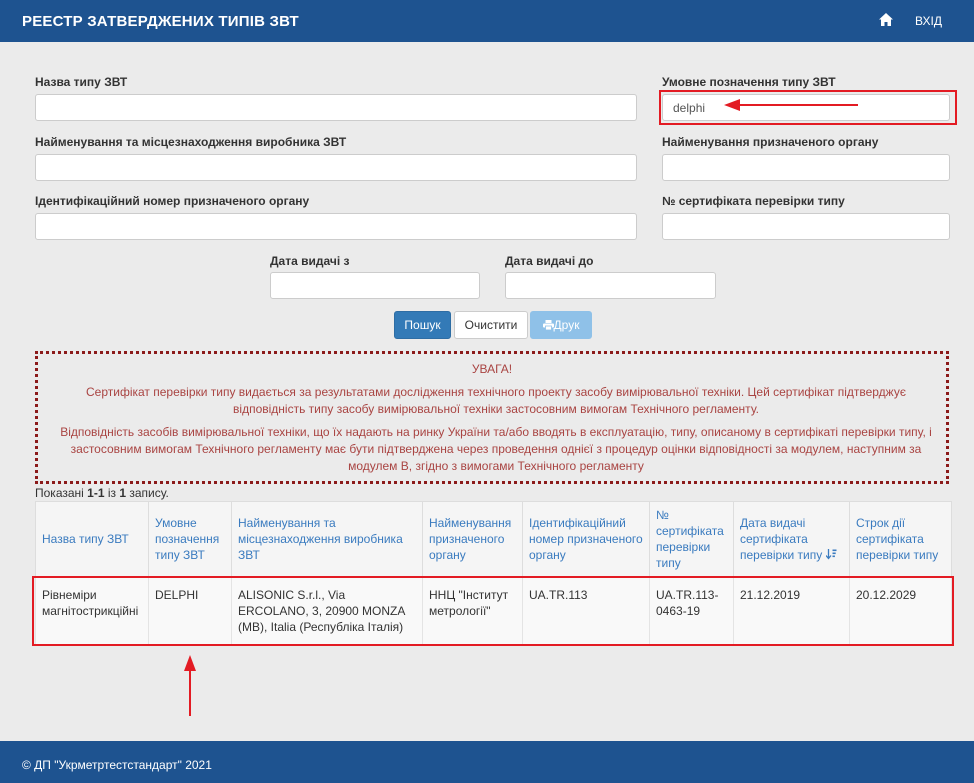 The height and width of the screenshot is (783, 974). Describe the element at coordinates (900, 539) in the screenshot. I see `column-header-validity: Строк дії сертифіката перевірки типу` at that location.